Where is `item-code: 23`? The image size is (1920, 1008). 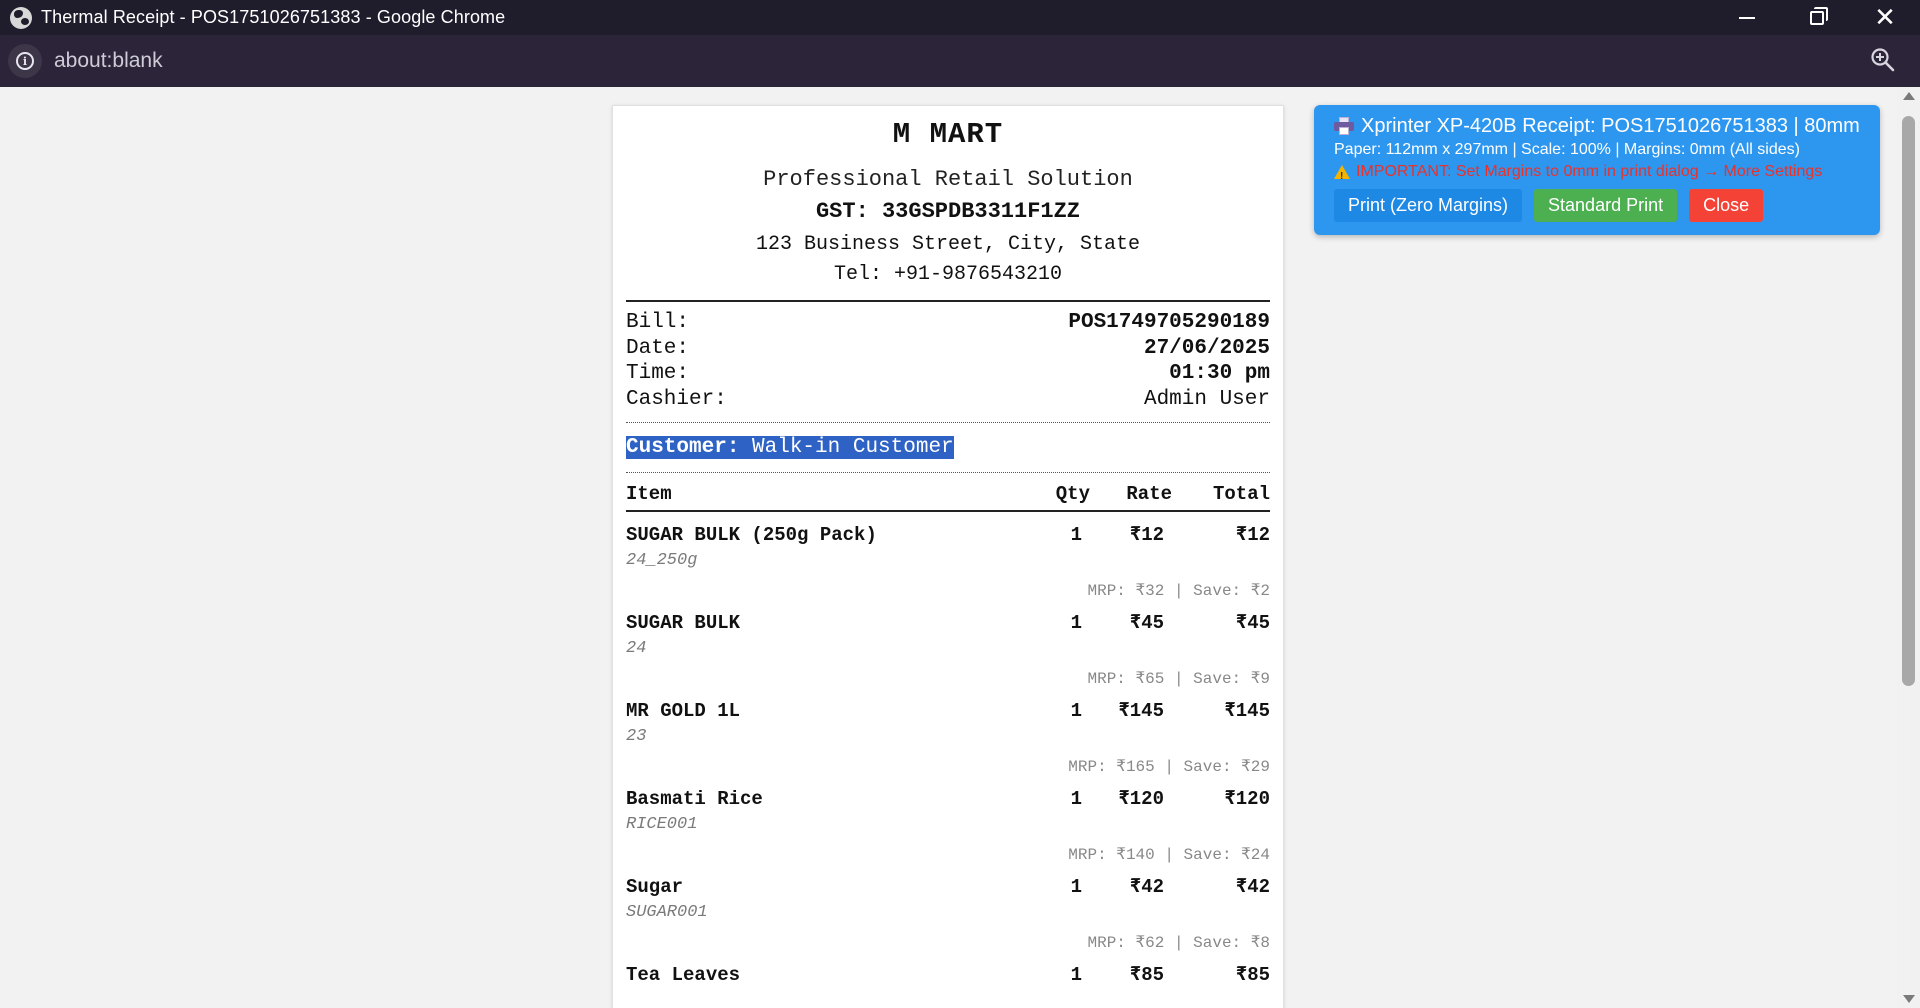
item-code: 23 is located at coordinates (636, 736).